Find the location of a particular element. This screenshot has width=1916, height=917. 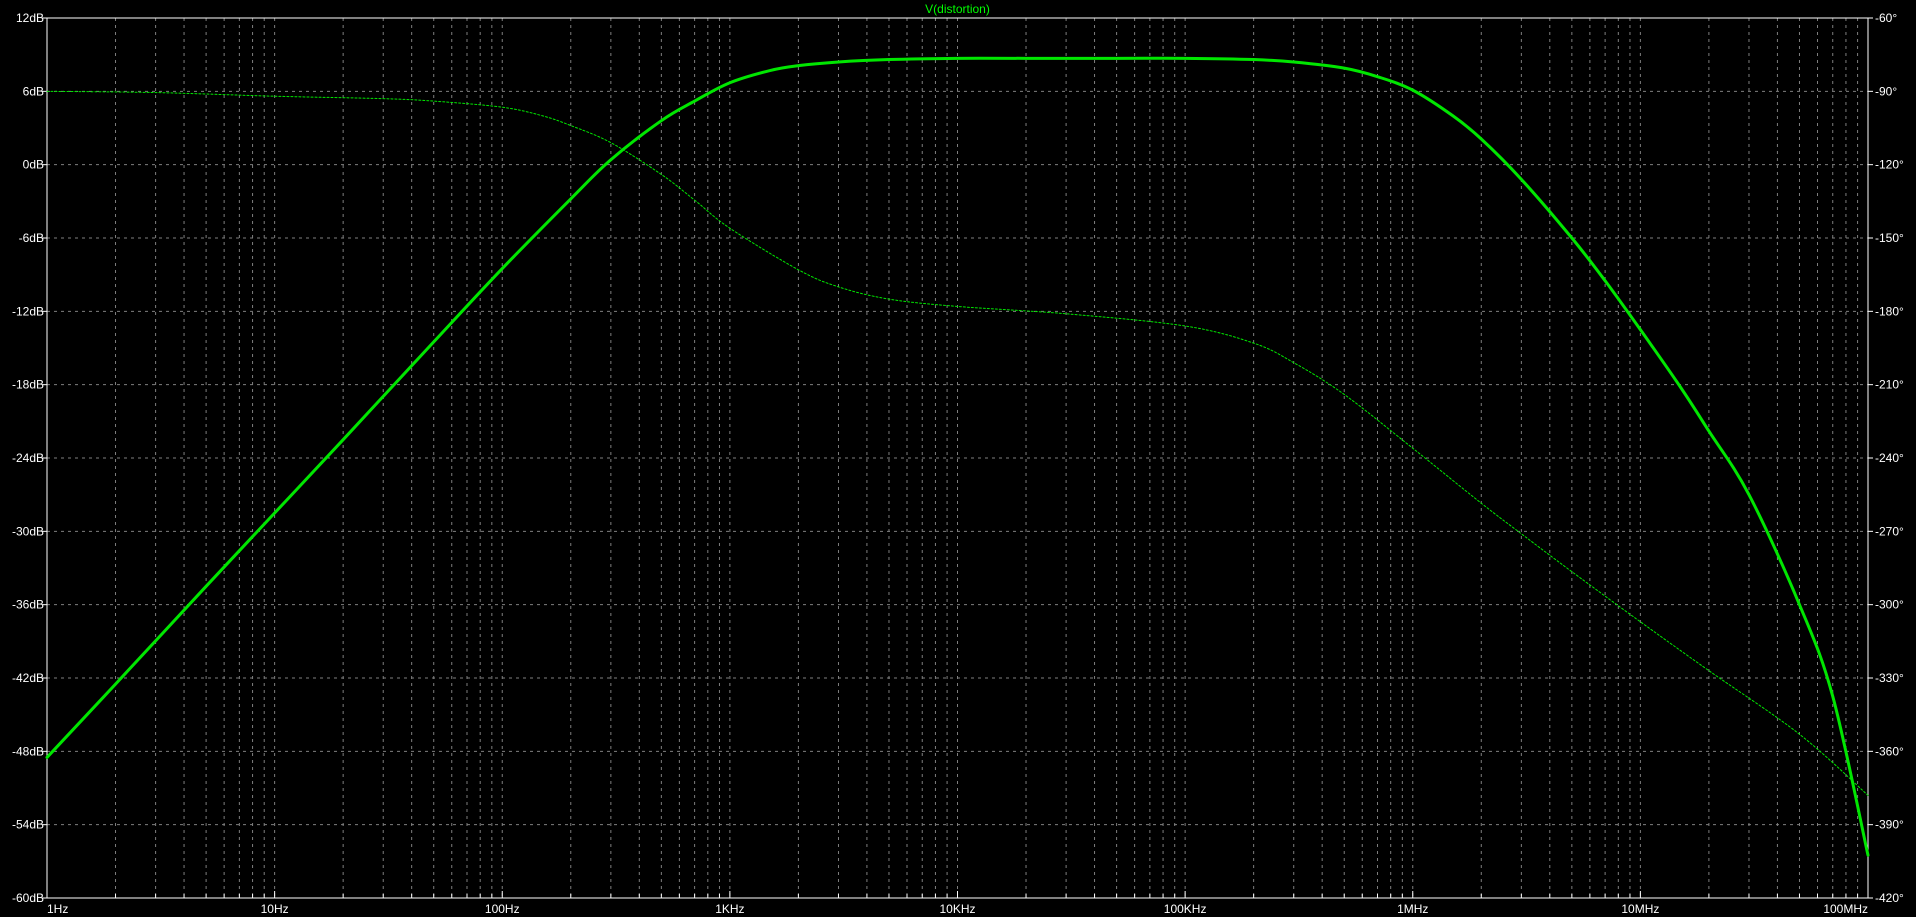

left-tick-label: 6dB is located at coordinates (33, 91).